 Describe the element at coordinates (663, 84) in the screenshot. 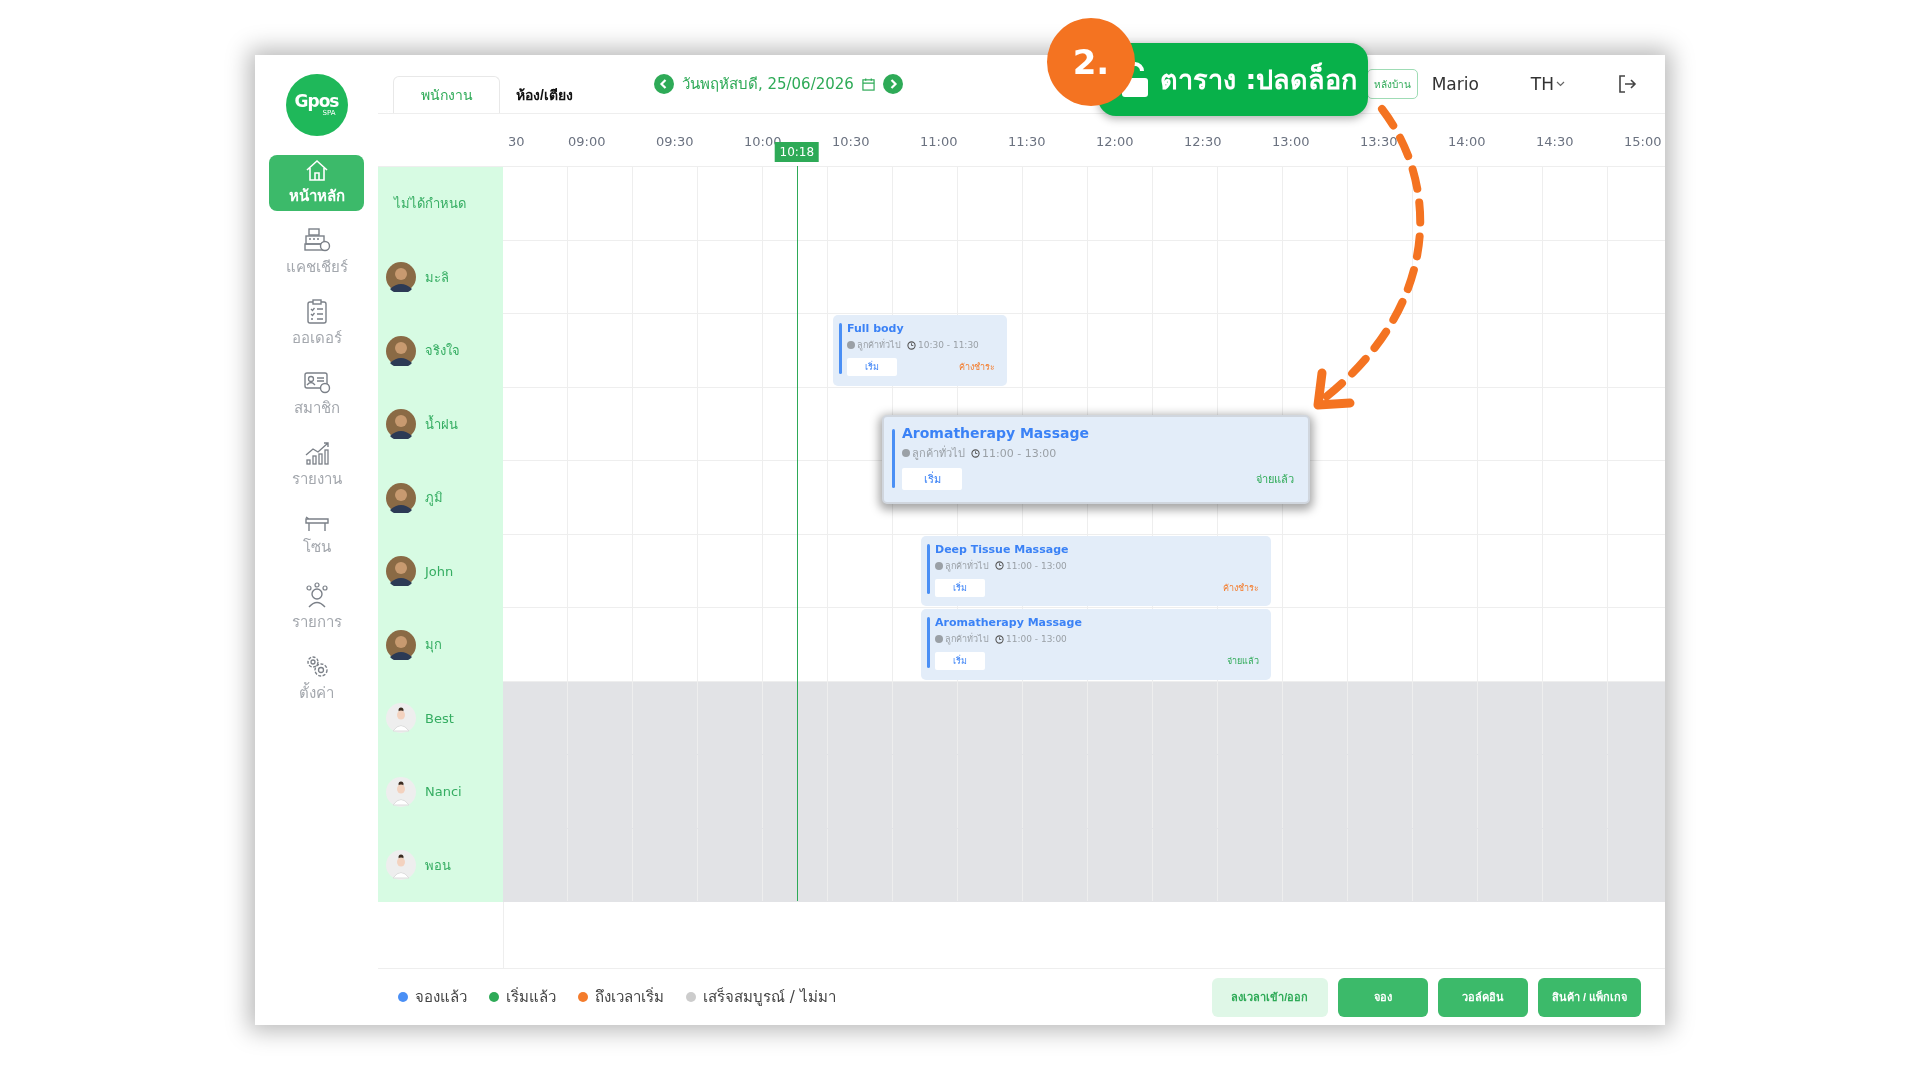

I see `previous-day-icon` at that location.